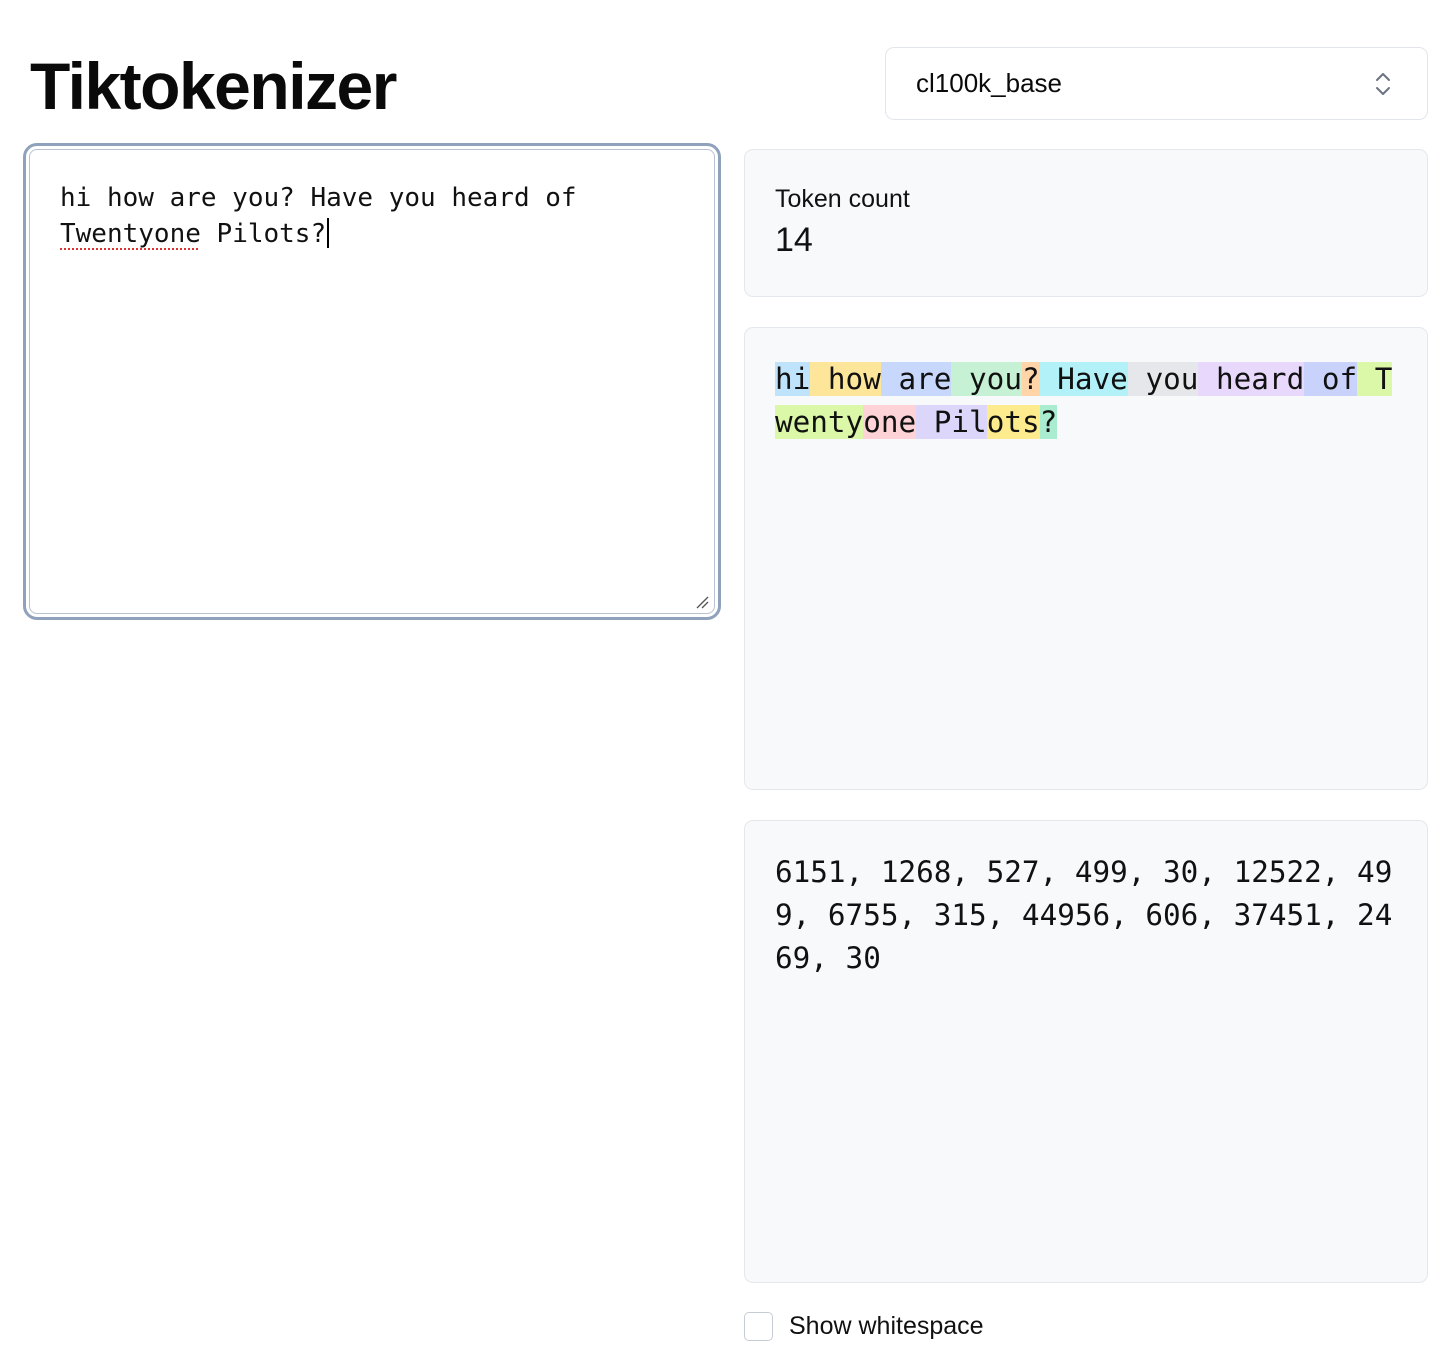 The height and width of the screenshot is (1353, 1456). Describe the element at coordinates (890, 422) in the screenshot. I see `token-span: one` at that location.